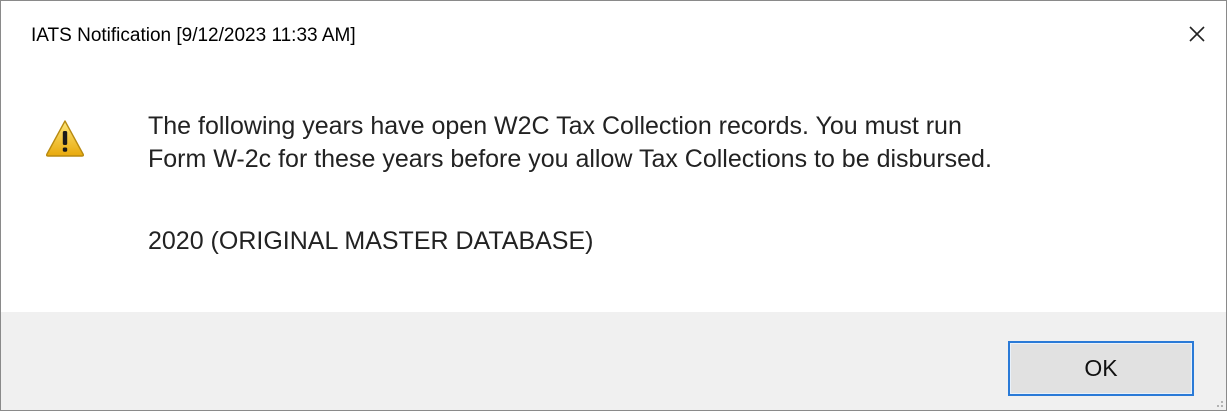  Describe the element at coordinates (65, 138) in the screenshot. I see `warning-icon` at that location.